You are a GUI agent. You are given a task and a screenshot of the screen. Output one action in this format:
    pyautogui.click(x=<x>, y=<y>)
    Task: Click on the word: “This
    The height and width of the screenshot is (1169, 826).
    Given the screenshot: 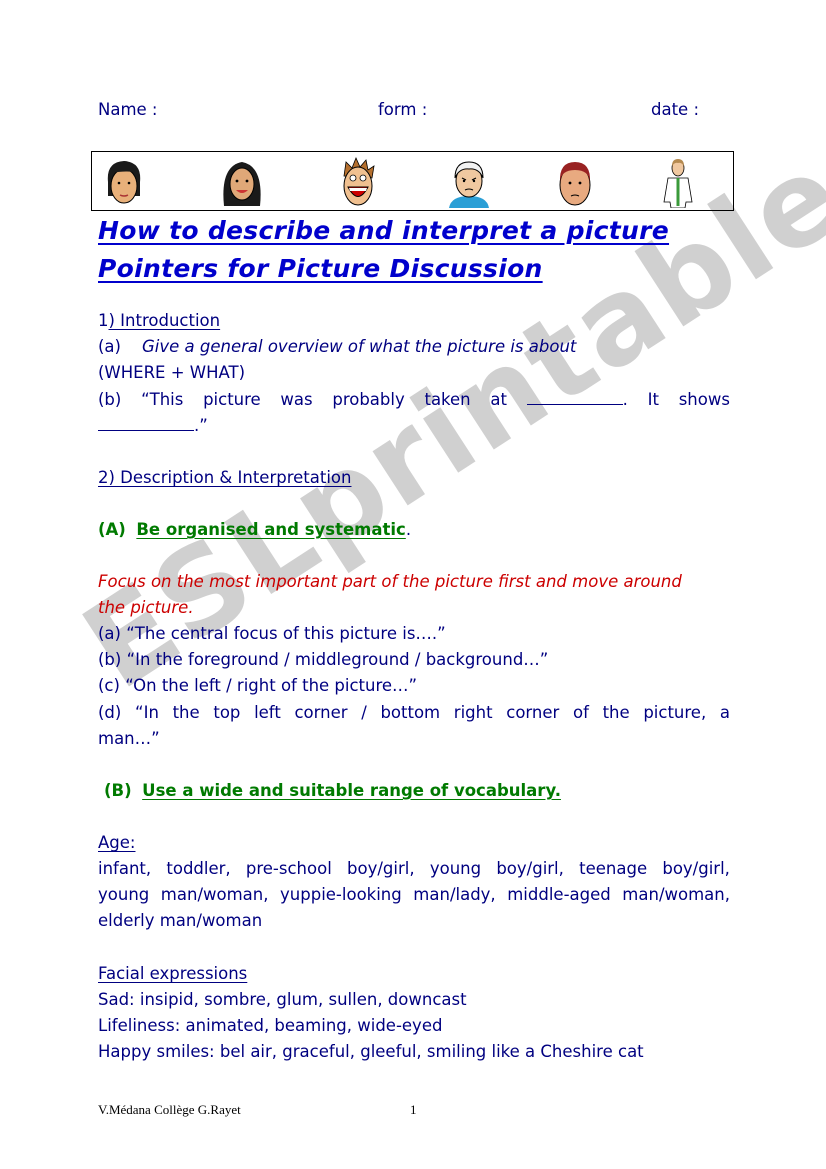 What is the action you would take?
    pyautogui.click(x=162, y=399)
    